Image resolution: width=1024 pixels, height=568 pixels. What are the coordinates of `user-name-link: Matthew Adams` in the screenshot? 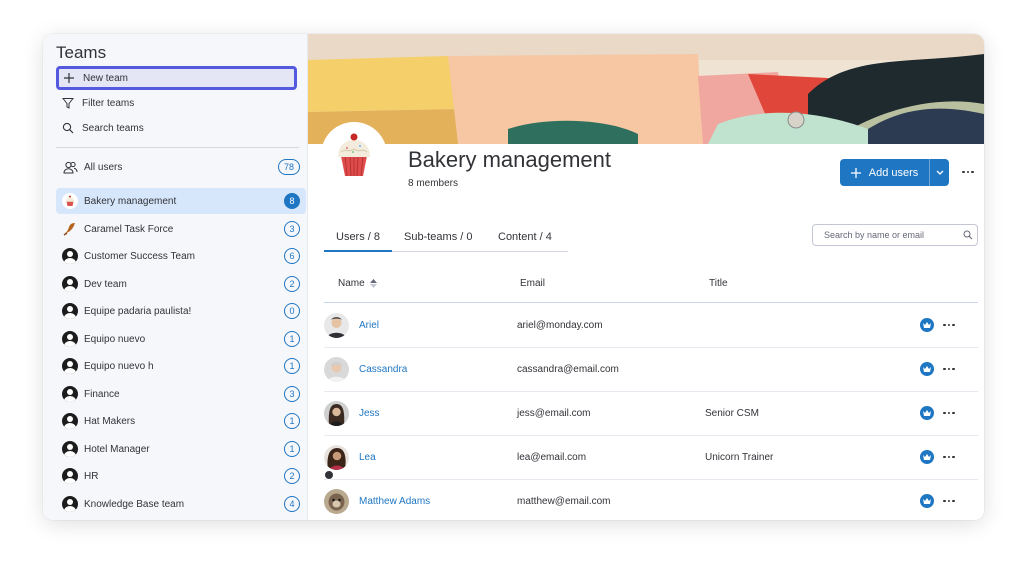 It's located at (394, 501).